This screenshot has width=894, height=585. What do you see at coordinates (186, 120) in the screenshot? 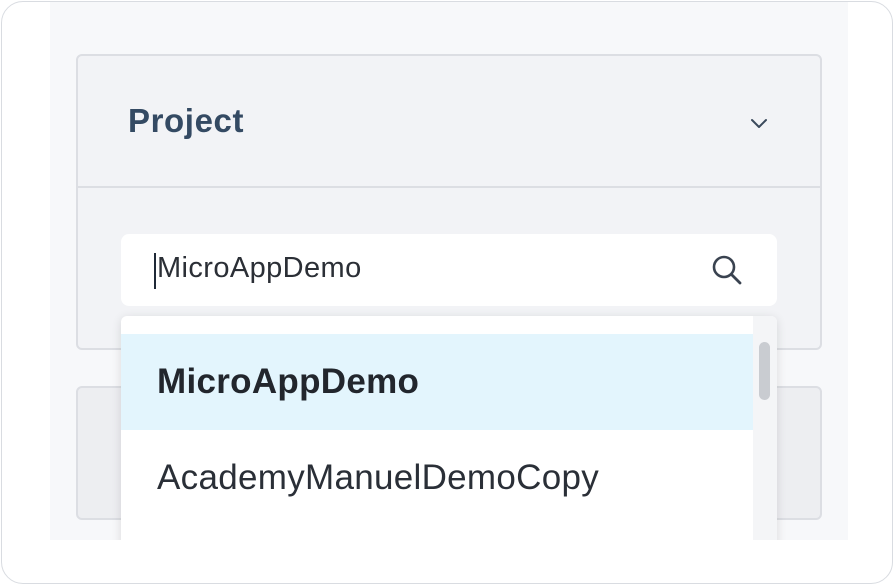
I see `panel-title: Project` at bounding box center [186, 120].